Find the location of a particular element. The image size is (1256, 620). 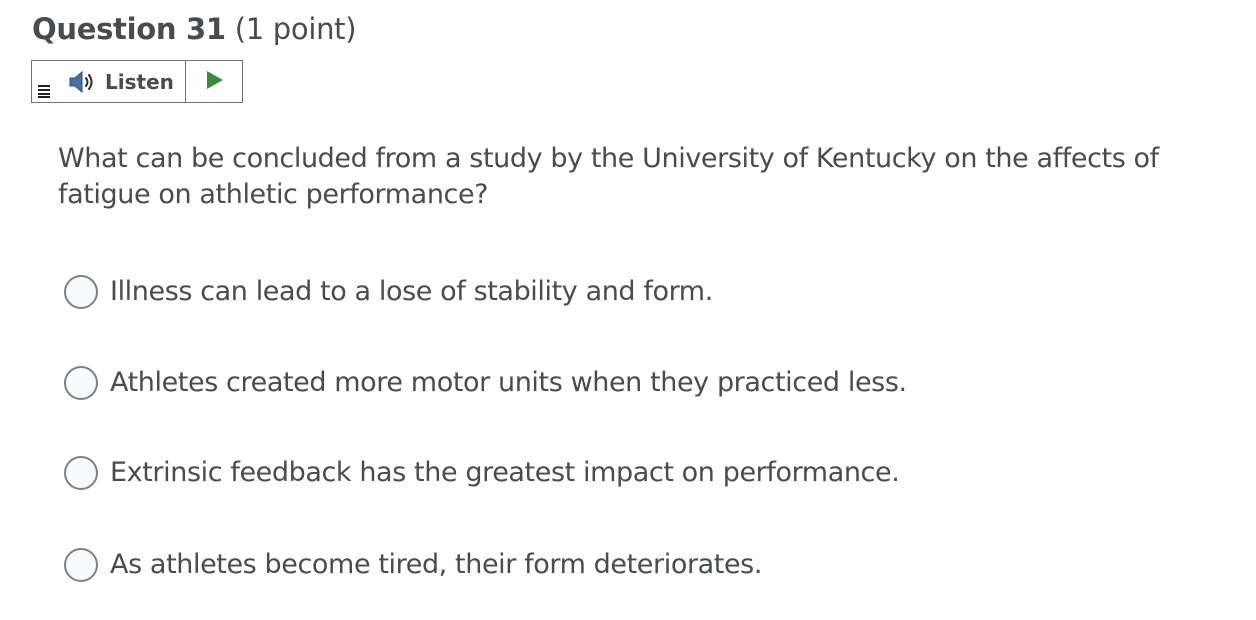

menu-icon is located at coordinates (44, 91).